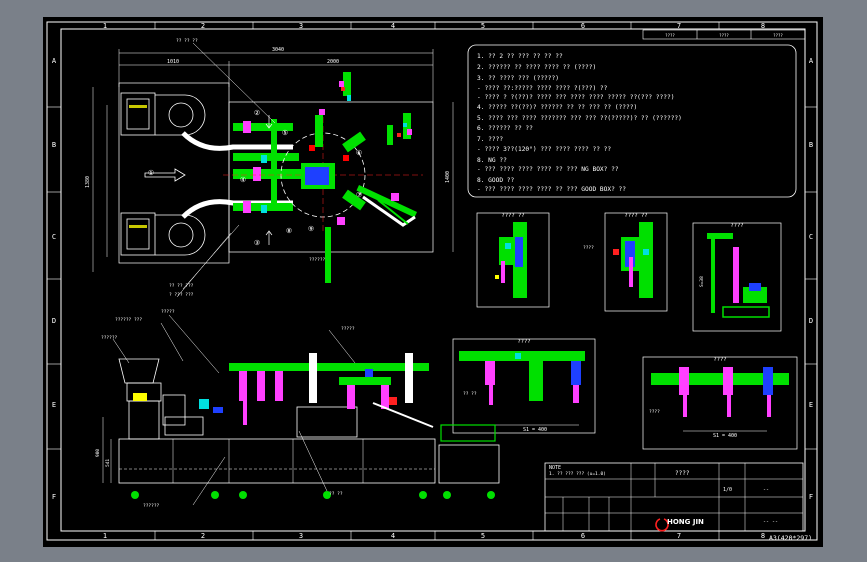 The width and height of the screenshot is (867, 562). Describe the element at coordinates (682, 473) in the screenshot. I see `drawing-name: ????` at that location.